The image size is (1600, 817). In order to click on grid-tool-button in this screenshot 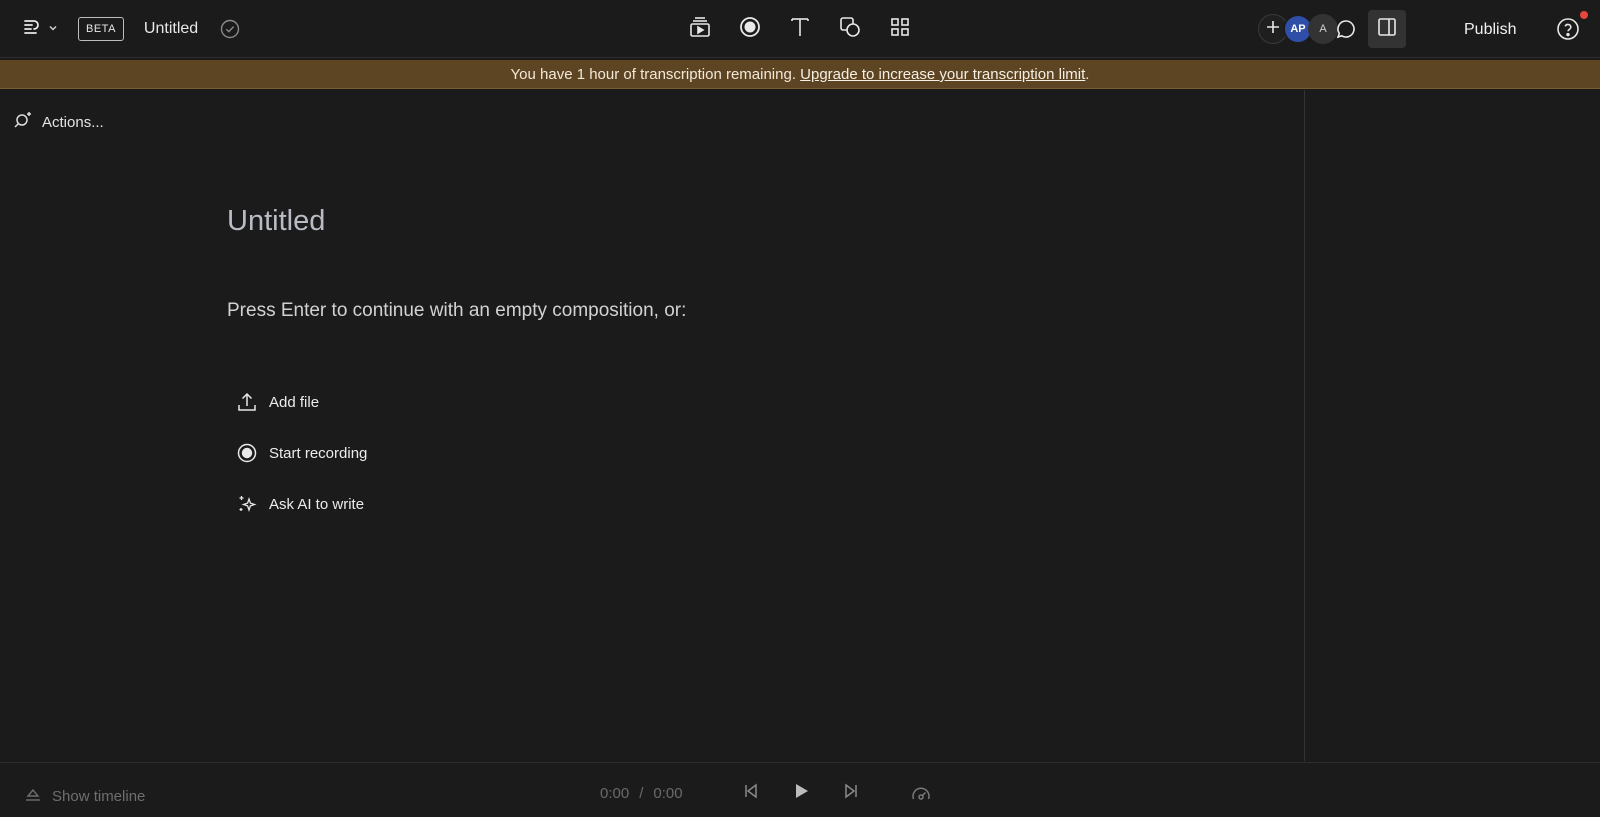, I will do `click(900, 29)`.